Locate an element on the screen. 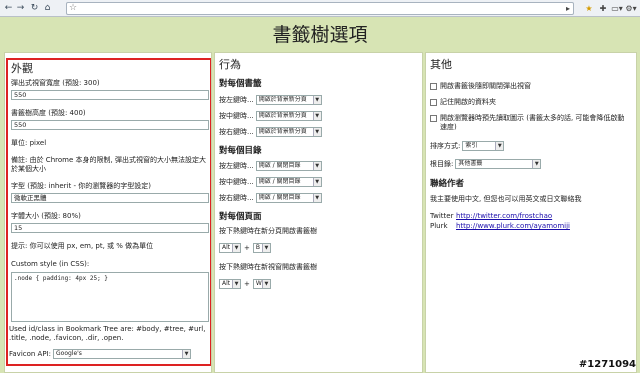  folder-left-row: 按左鍵時... 開啟 / 關閉目錄 ▼ is located at coordinates (320, 166).